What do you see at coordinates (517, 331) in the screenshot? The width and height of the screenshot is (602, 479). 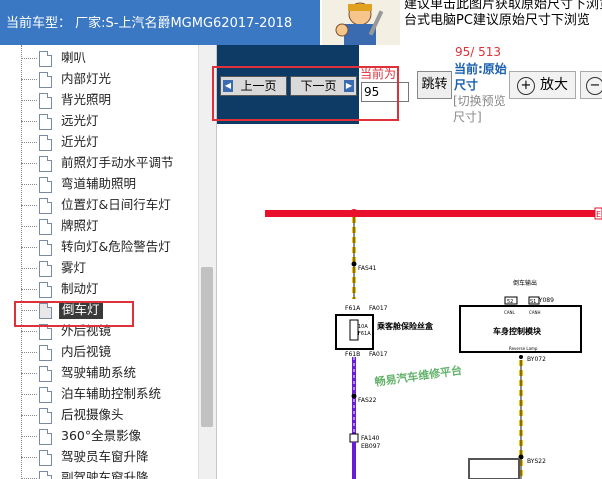 I see `label-bcm-title: 车身控制模块` at bounding box center [517, 331].